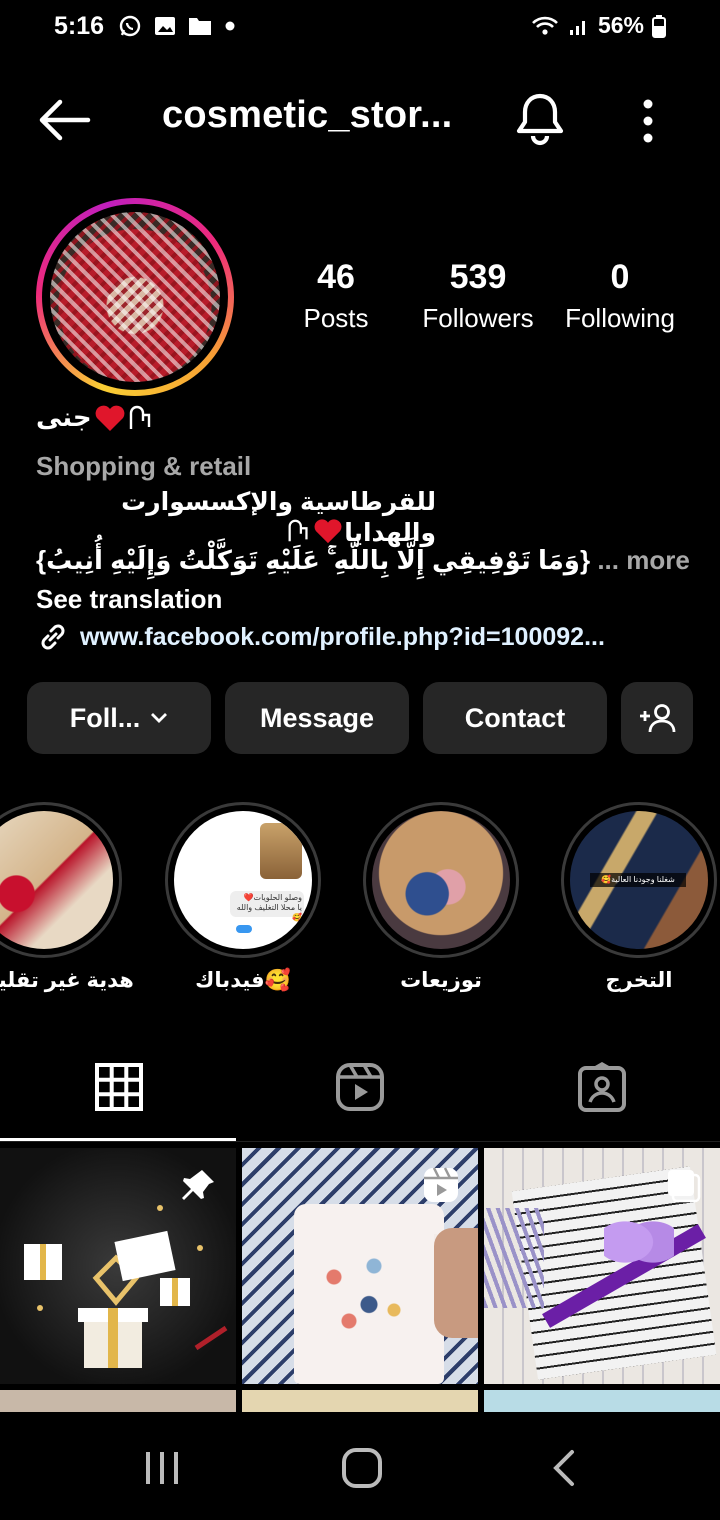 The height and width of the screenshot is (1520, 720). Describe the element at coordinates (336, 318) in the screenshot. I see `posts-label: Posts` at that location.